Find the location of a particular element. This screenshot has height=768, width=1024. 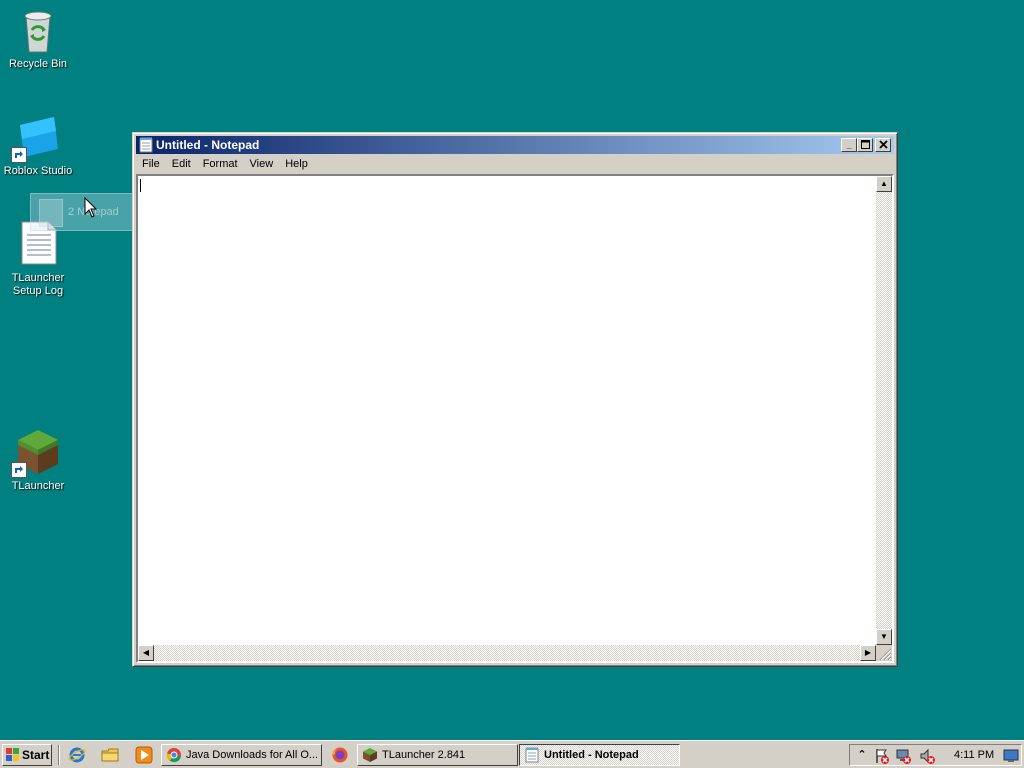

resize-grip is located at coordinates (884, 653).